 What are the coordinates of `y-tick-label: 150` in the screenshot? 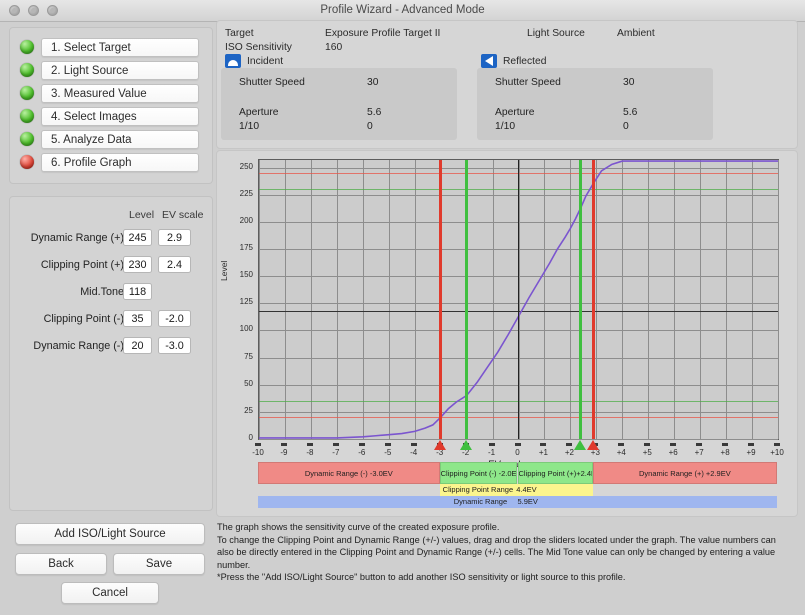 It's located at (246, 275).